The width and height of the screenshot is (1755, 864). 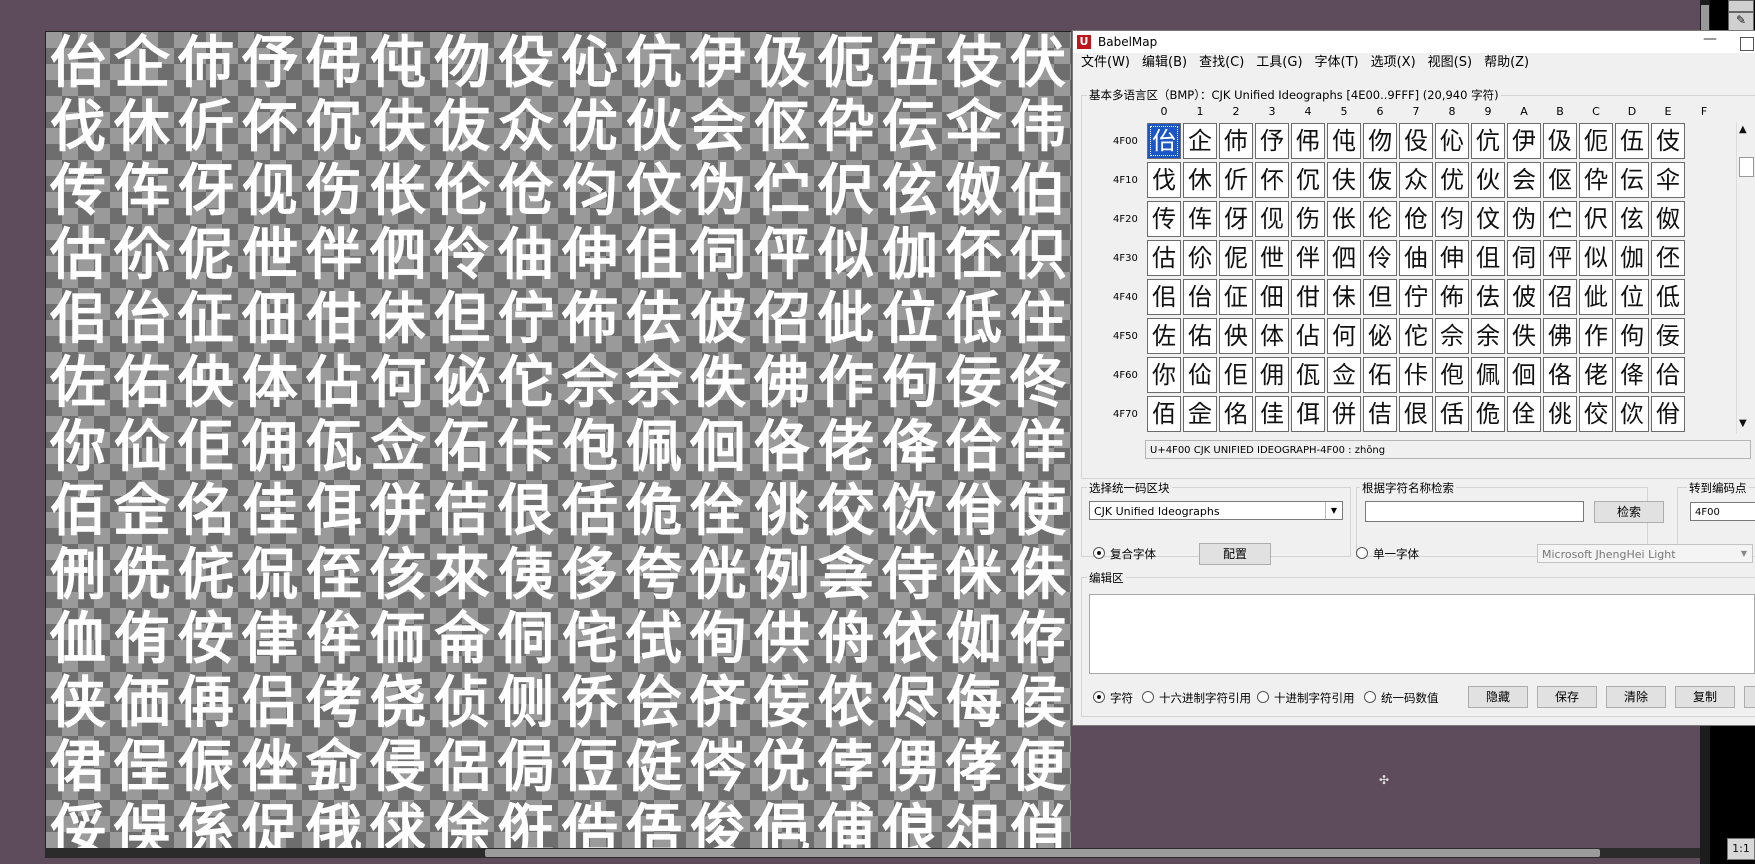 I want to click on name-search-input, so click(x=1474, y=511).